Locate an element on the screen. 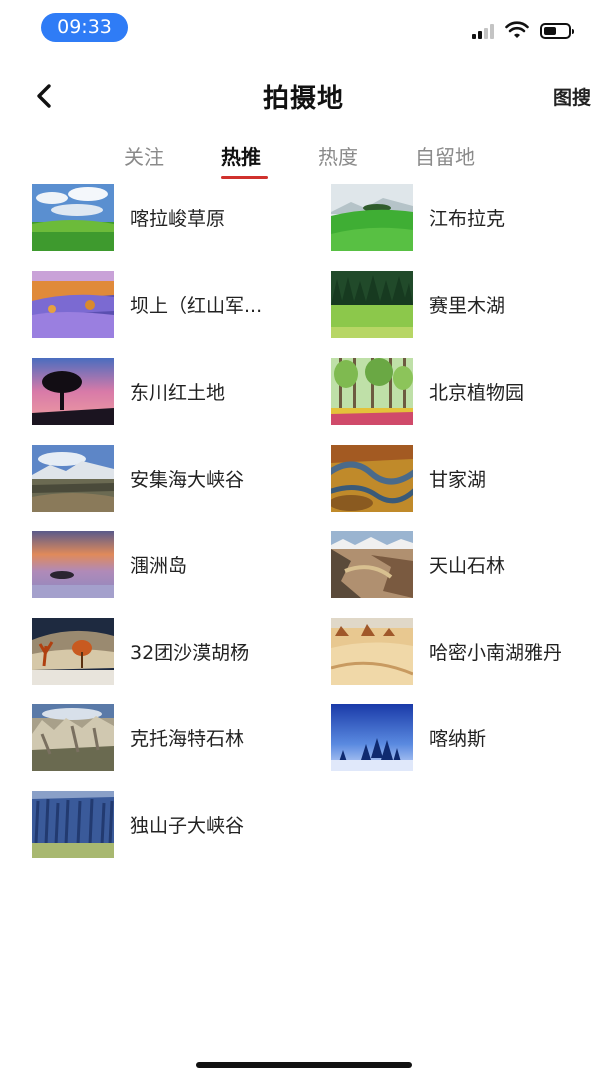 The height and width of the screenshot is (1080, 607). location-name: 江布拉克 is located at coordinates (467, 219).